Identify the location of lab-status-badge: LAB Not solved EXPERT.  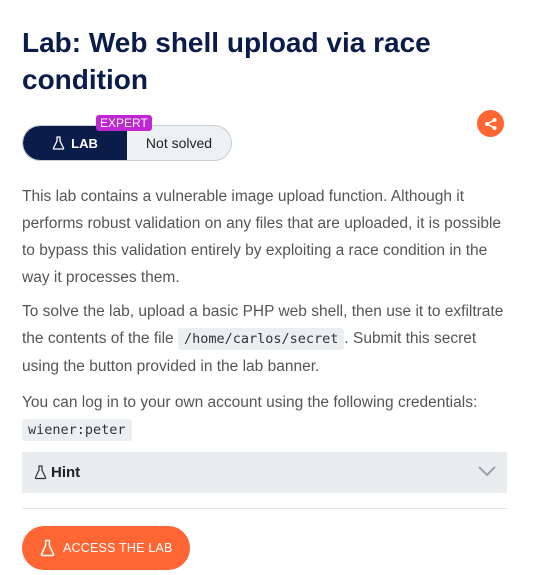
(127, 138).